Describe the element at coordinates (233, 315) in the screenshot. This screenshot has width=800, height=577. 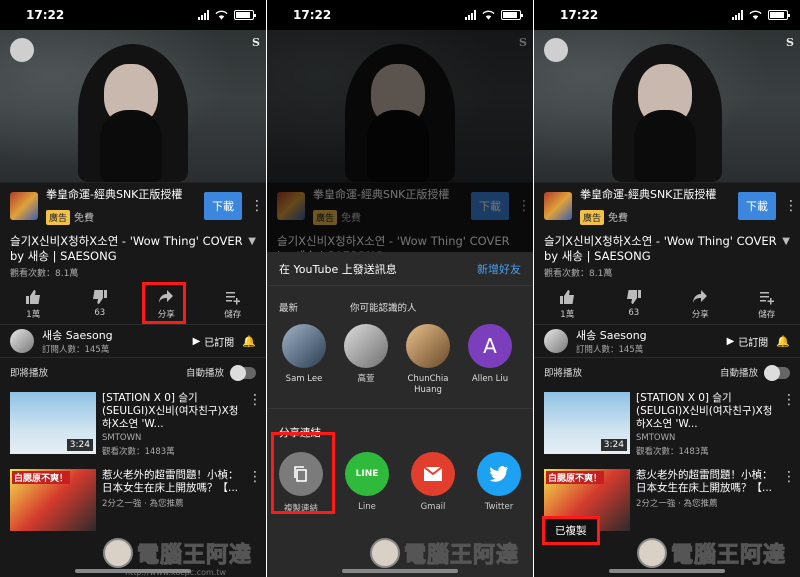
I see `save-label: 儲存` at that location.